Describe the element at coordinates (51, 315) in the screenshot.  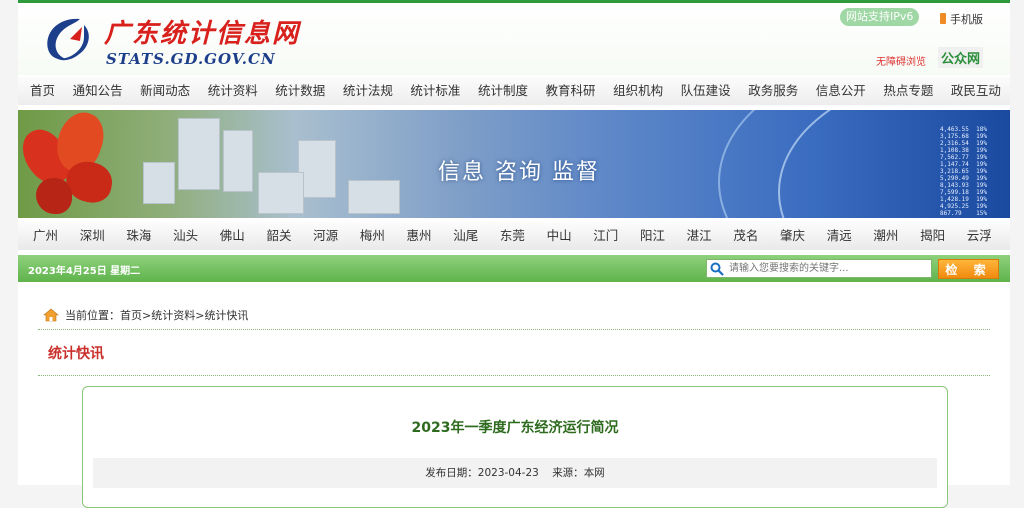
I see `home-icon` at that location.